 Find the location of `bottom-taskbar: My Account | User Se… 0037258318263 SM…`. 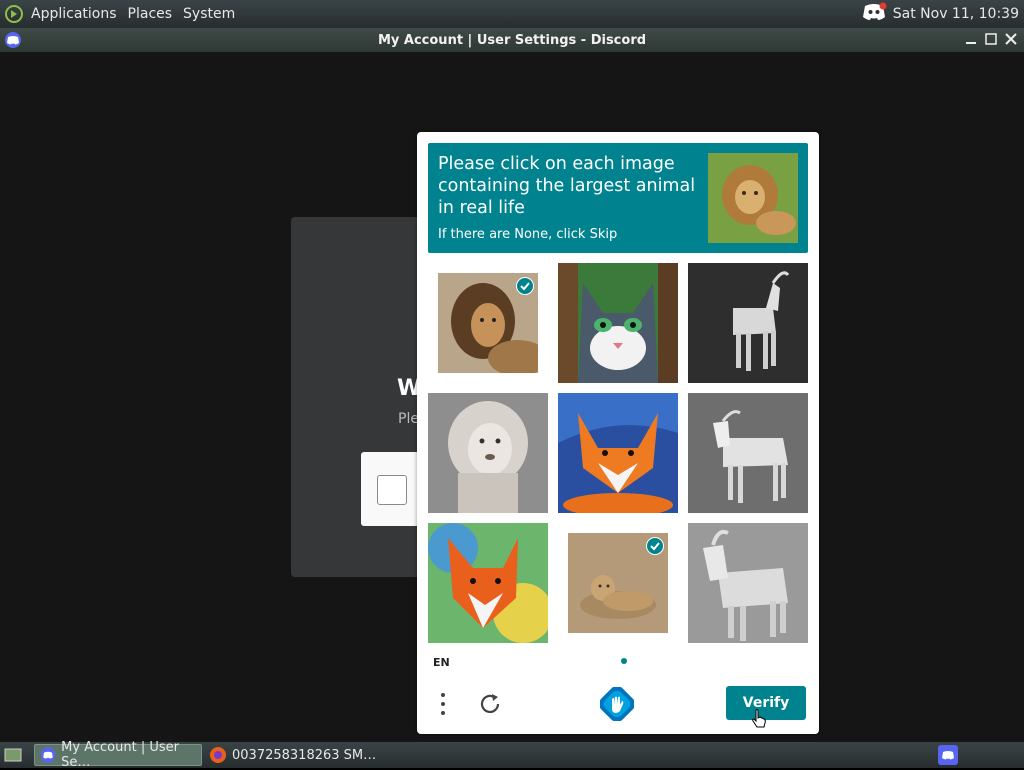

bottom-taskbar: My Account | User Se… 0037258318263 SM… is located at coordinates (512, 755).